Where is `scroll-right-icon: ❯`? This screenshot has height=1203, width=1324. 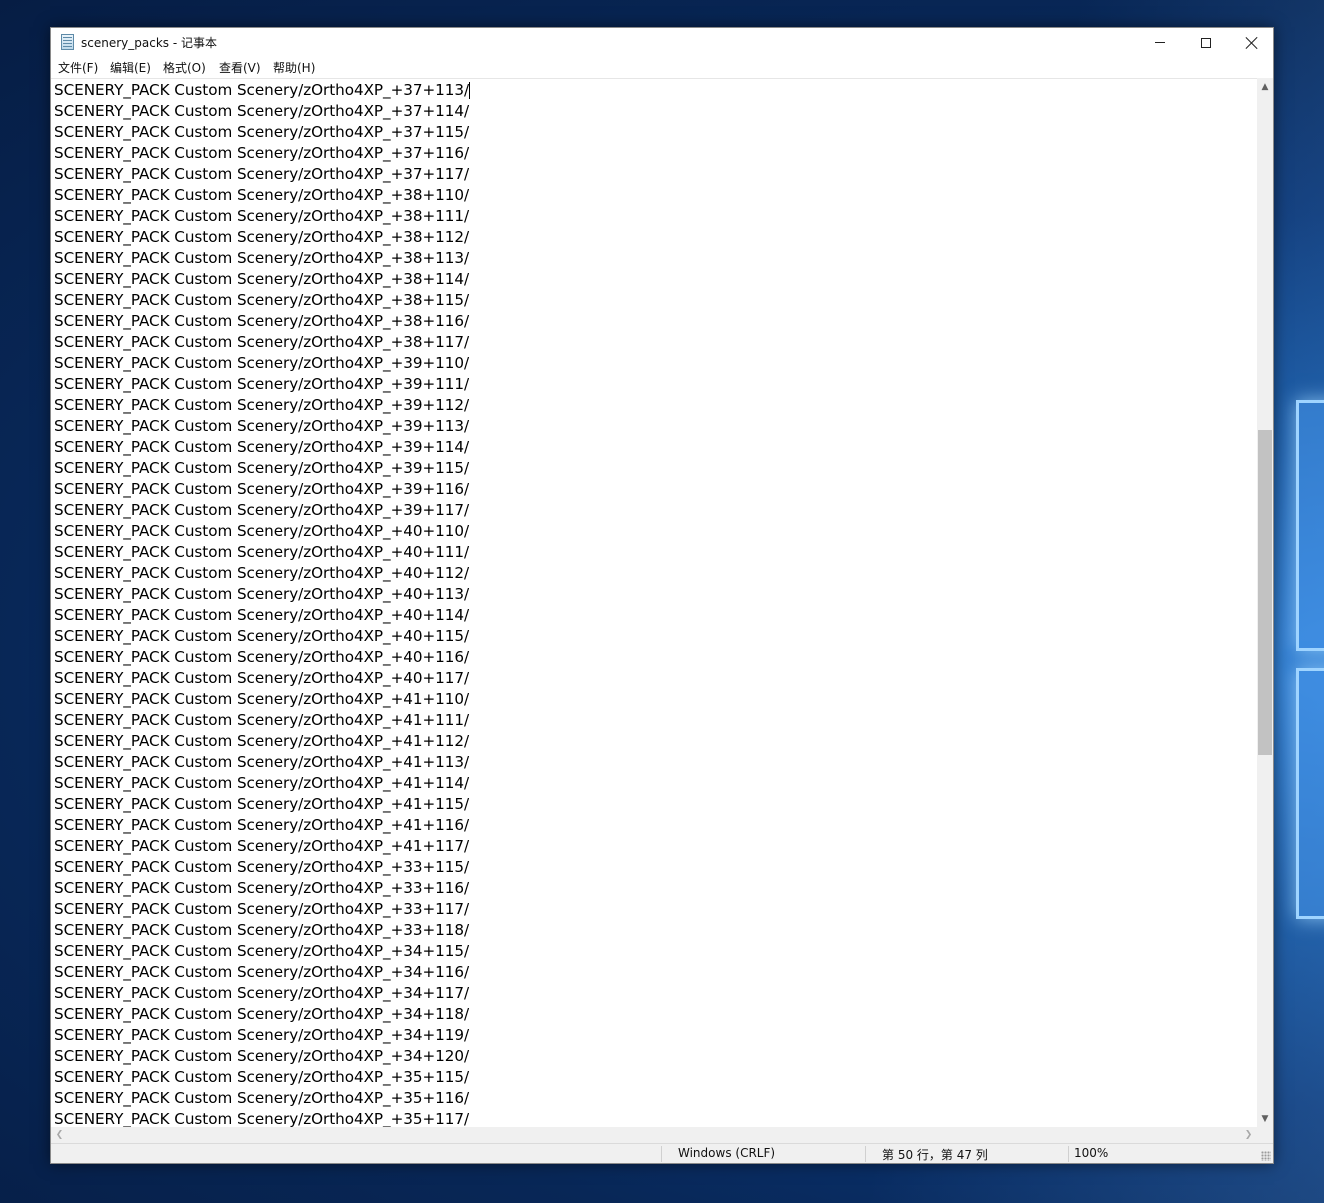 scroll-right-icon: ❯ is located at coordinates (1248, 1135).